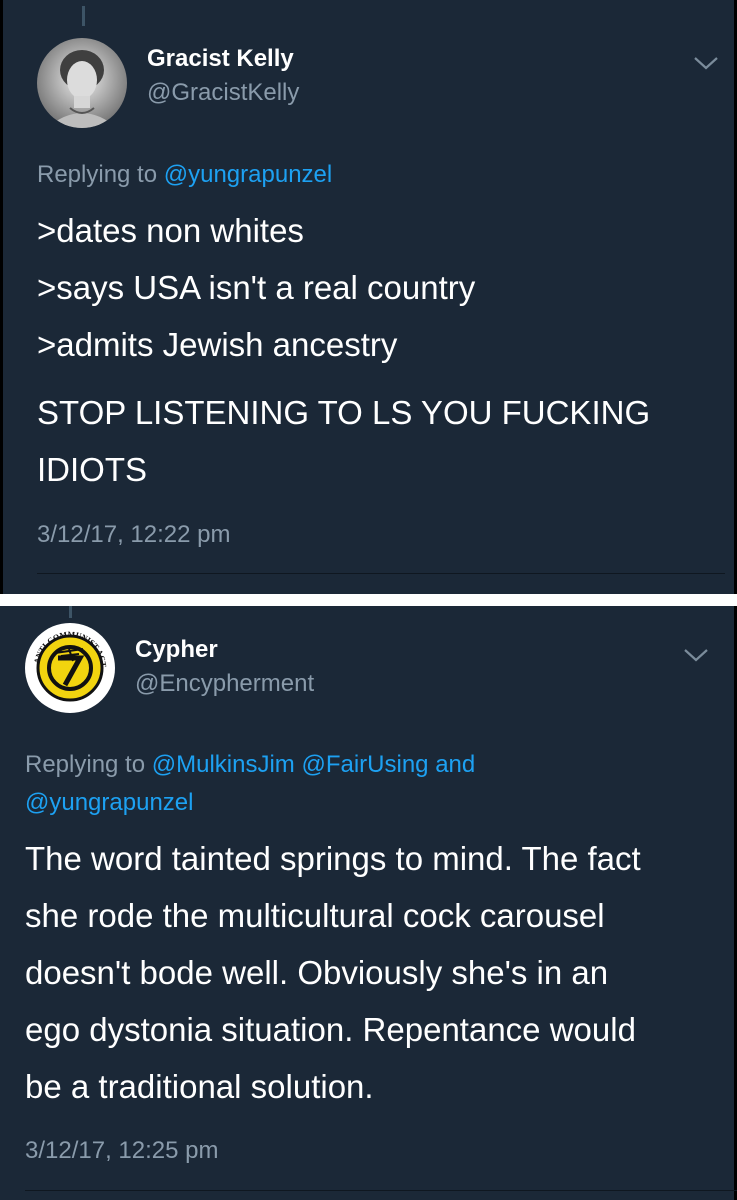 This screenshot has width=737, height=1200. Describe the element at coordinates (364, 764) in the screenshot. I see `mention-link: @FairUsing` at that location.